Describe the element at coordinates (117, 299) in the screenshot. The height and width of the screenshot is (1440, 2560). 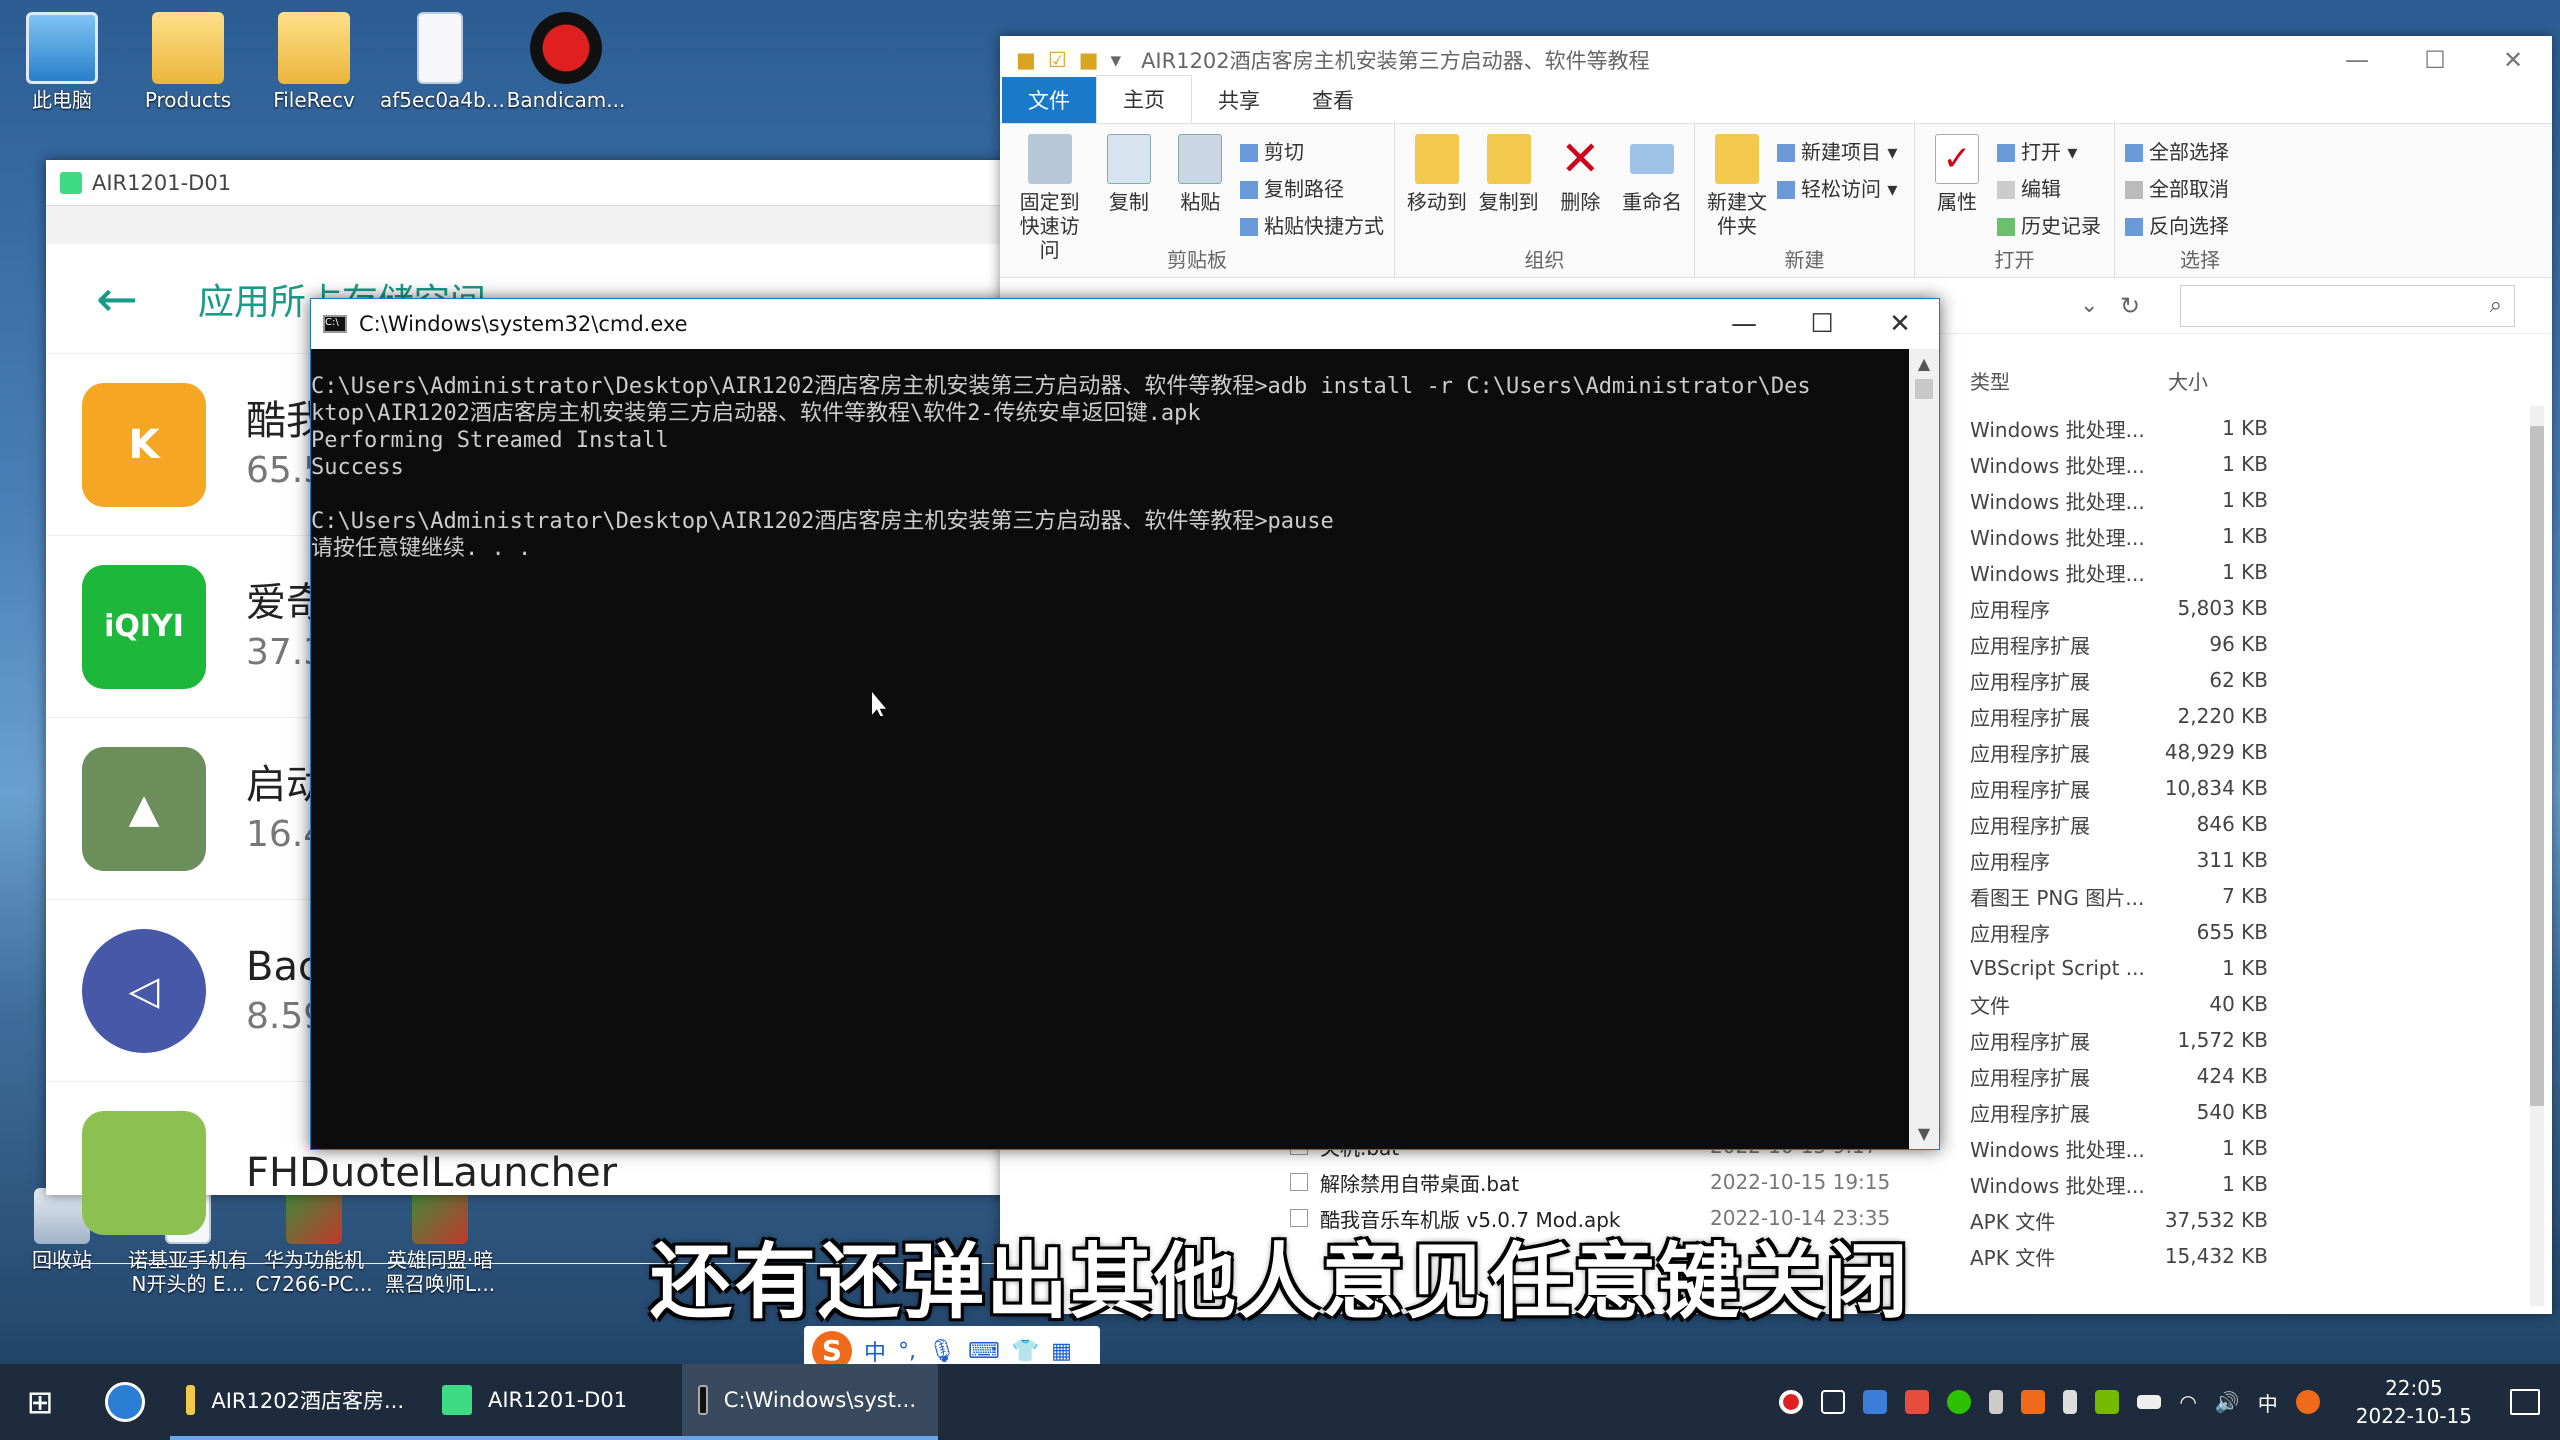
I see `back-arrow-icon: ←` at that location.